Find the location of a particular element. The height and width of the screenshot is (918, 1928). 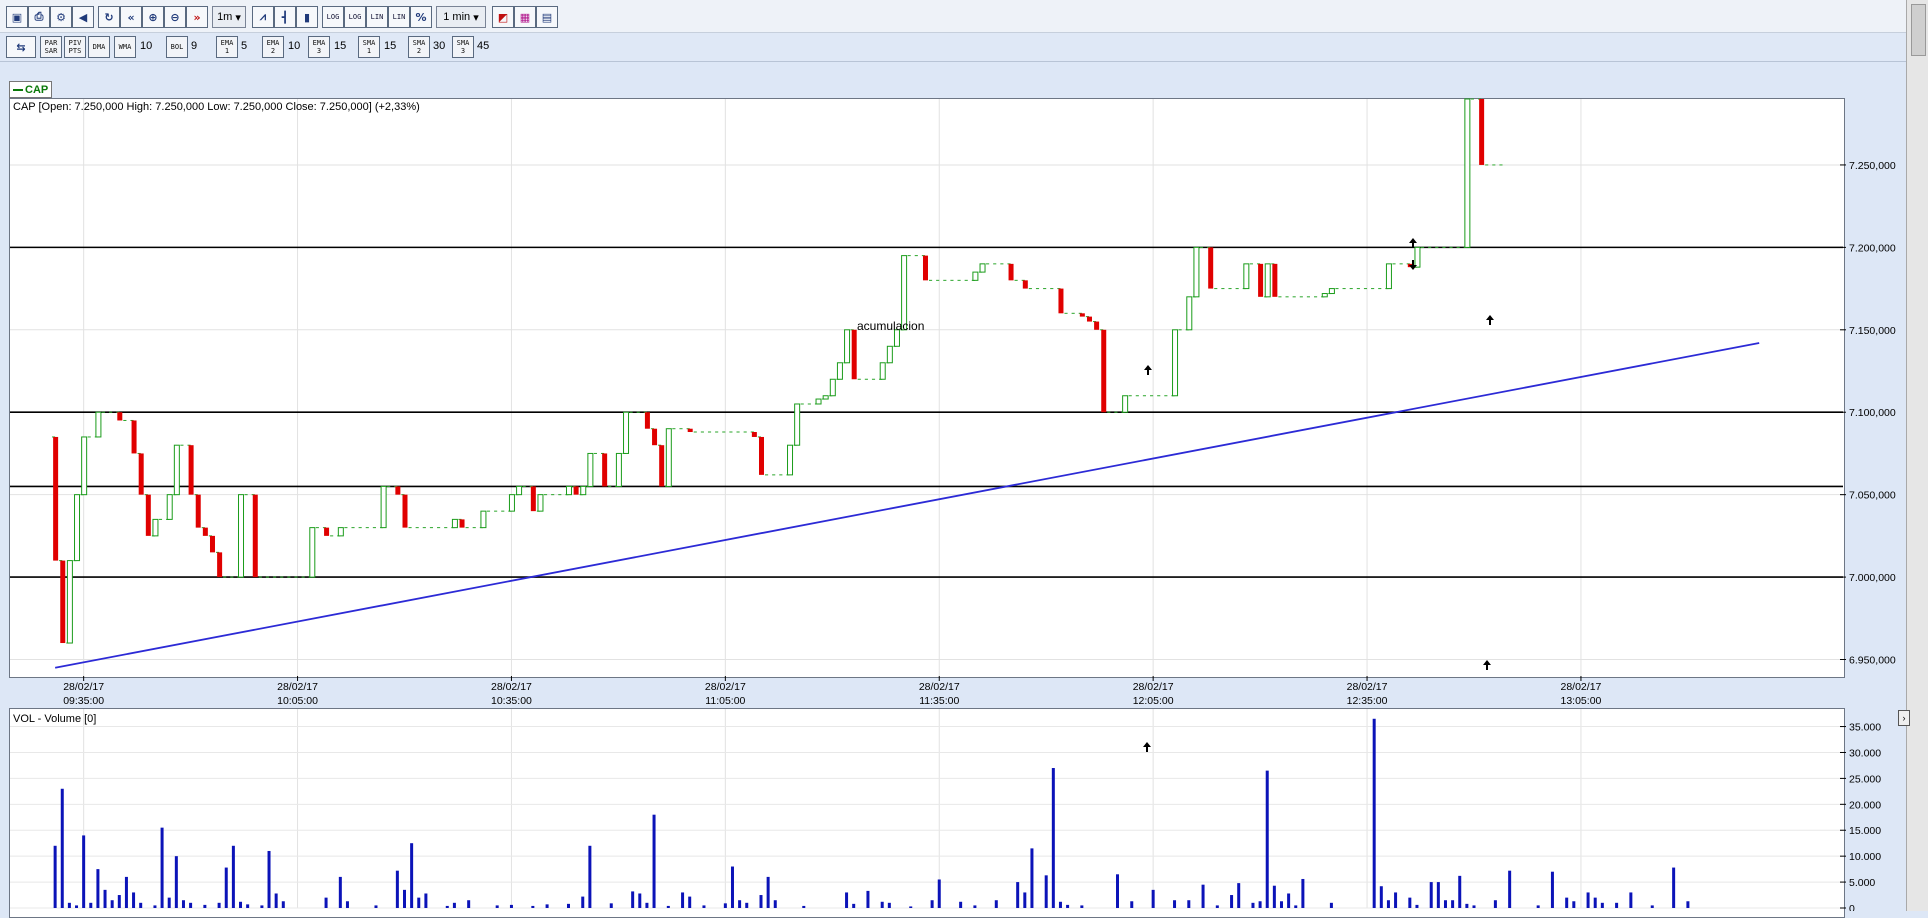

volume-tick-label: 5.000 is located at coordinates (1862, 883).